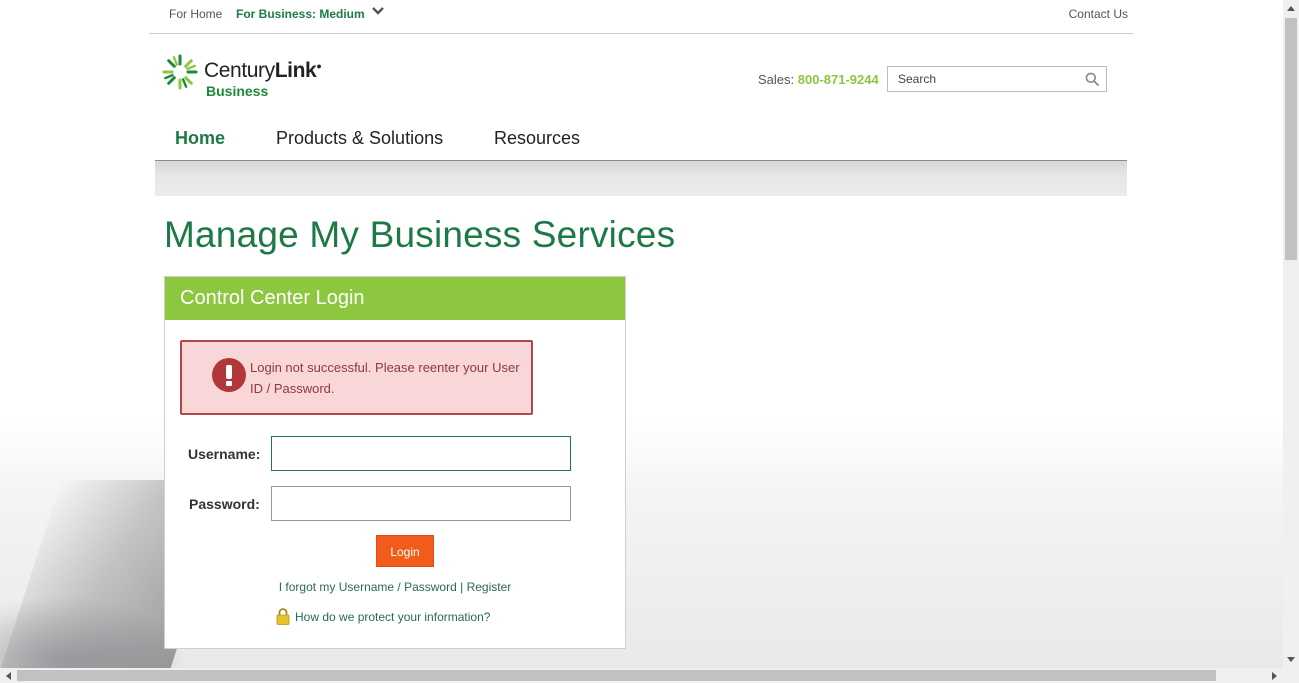 This screenshot has width=1299, height=683. I want to click on protect-info-link: How do we protect your information?, so click(392, 617).